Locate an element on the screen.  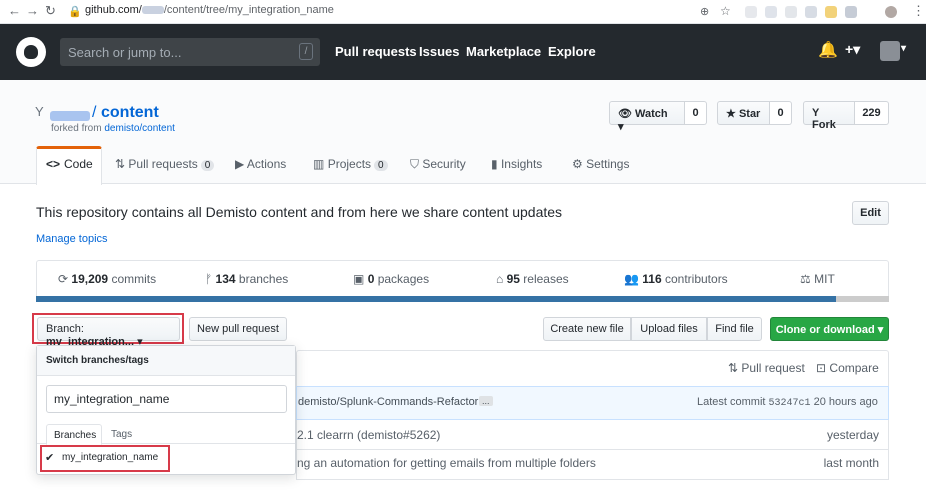
manage-topics-link: Manage topics is located at coordinates (72, 239).